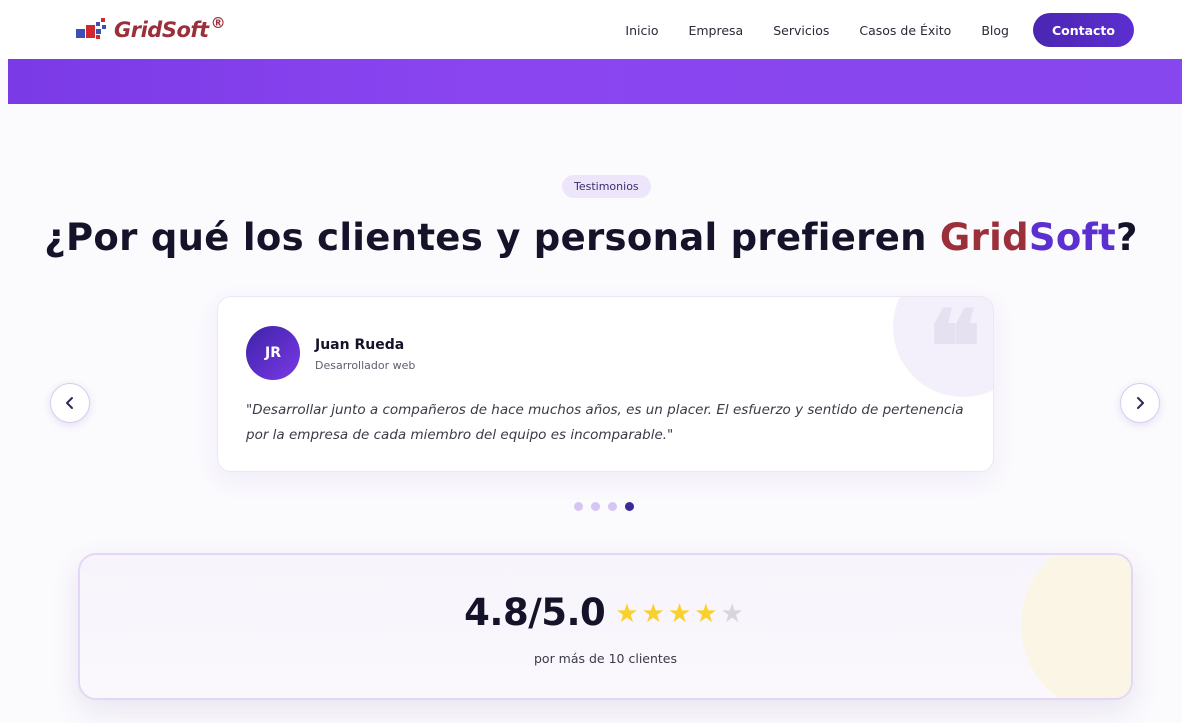 This screenshot has height=723, width=1182. I want to click on registered-mark: ®, so click(218, 23).